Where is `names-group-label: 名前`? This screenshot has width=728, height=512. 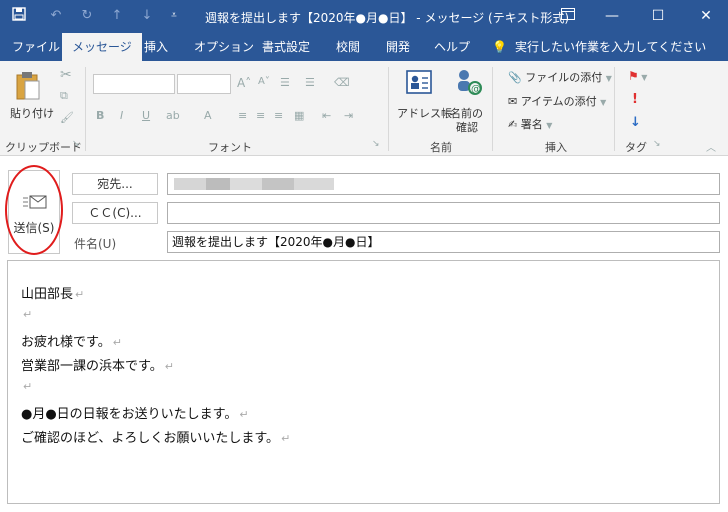
names-group-label: 名前 is located at coordinates (441, 147).